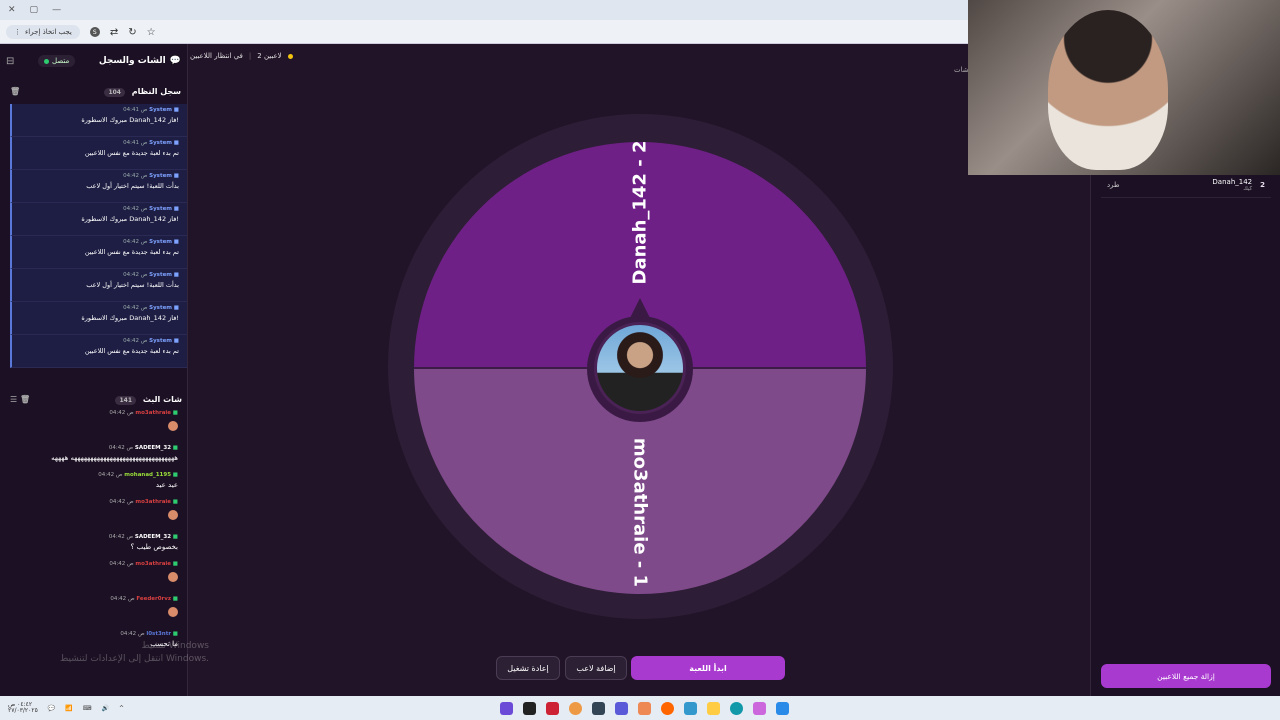 Image resolution: width=1280 pixels, height=720 pixels. What do you see at coordinates (95, 143) in the screenshot?
I see `system-log-meta: 04:41 ص System ■` at bounding box center [95, 143].